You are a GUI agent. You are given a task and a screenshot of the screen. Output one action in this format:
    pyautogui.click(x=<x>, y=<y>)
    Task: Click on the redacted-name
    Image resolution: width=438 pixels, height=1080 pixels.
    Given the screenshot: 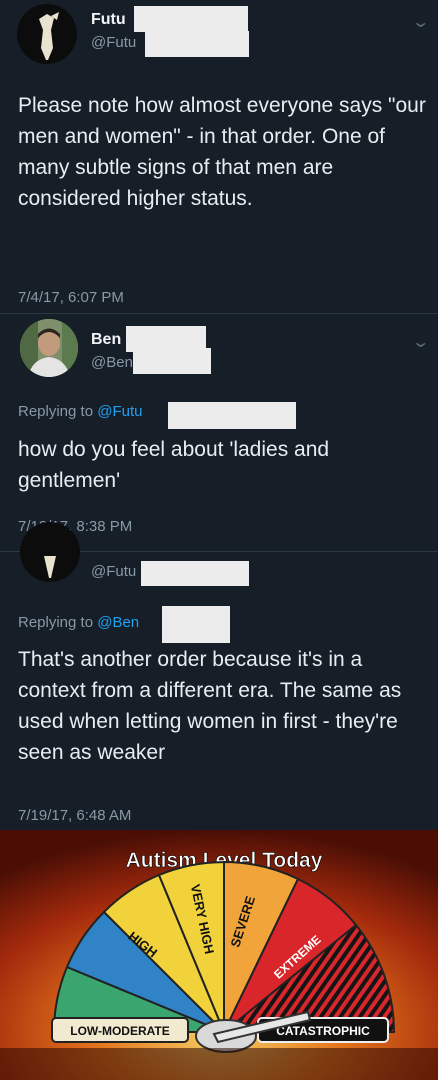 What is the action you would take?
    pyautogui.click(x=191, y=19)
    